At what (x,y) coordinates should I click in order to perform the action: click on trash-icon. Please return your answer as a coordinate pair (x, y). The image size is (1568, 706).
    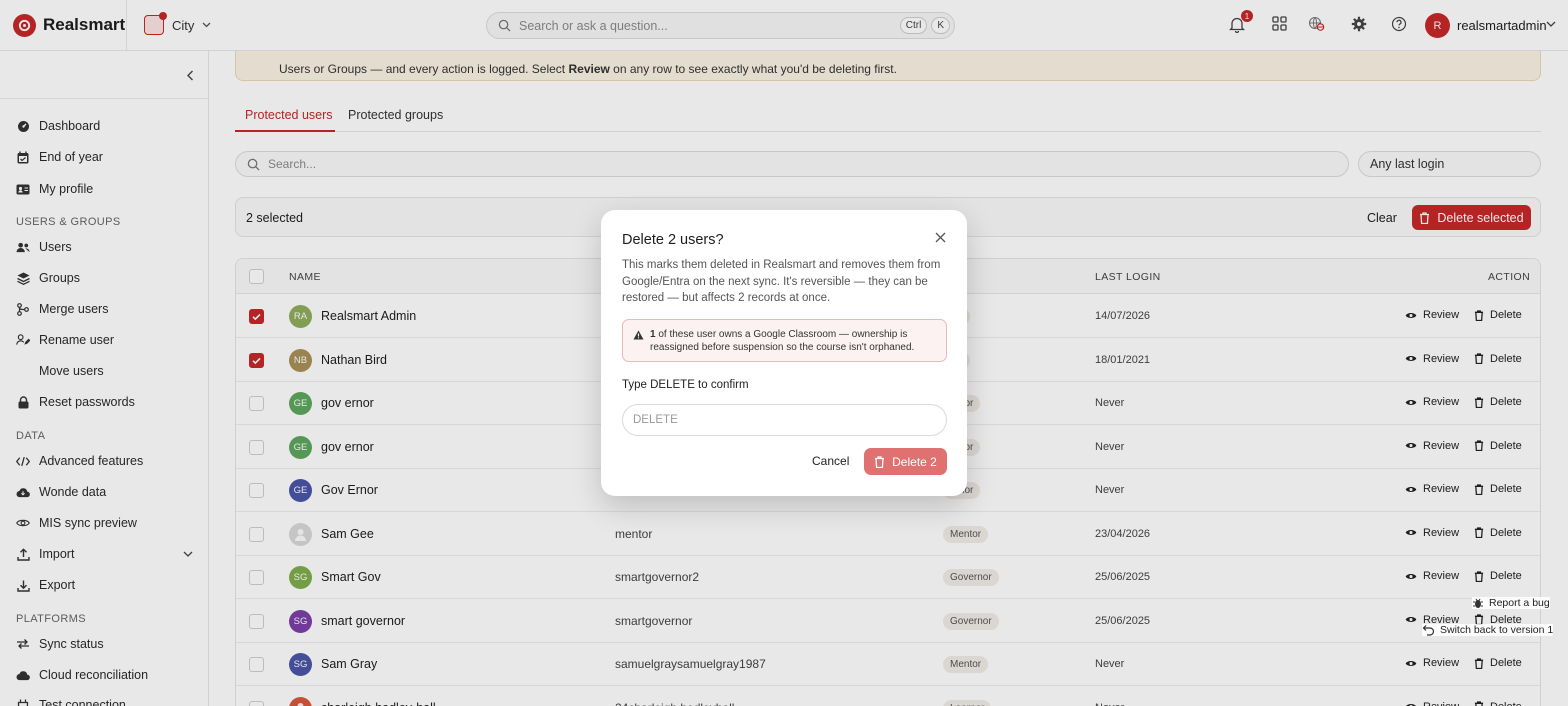
    Looking at the image, I should click on (880, 461).